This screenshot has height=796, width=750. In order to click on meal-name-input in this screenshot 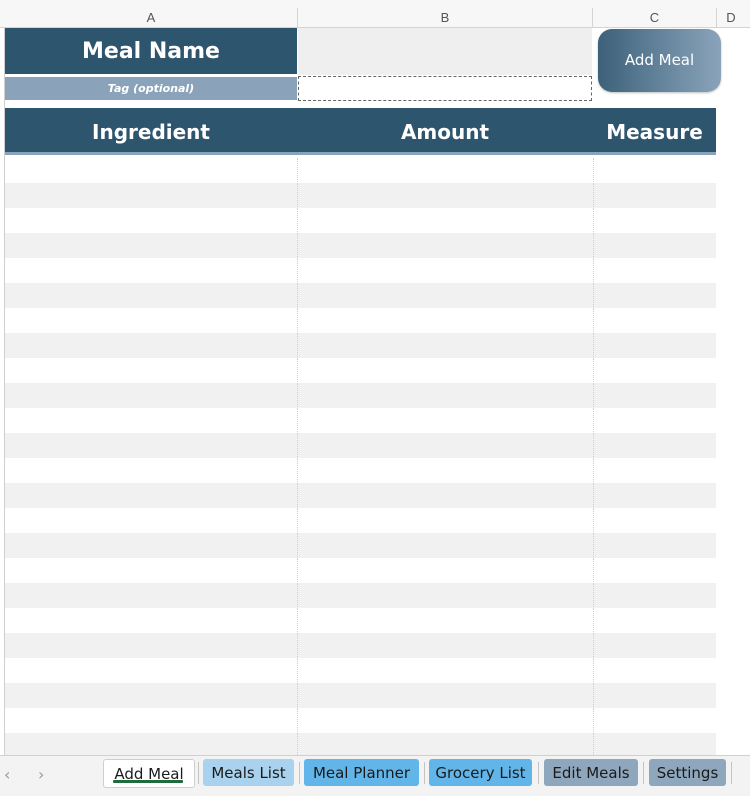, I will do `click(445, 51)`.